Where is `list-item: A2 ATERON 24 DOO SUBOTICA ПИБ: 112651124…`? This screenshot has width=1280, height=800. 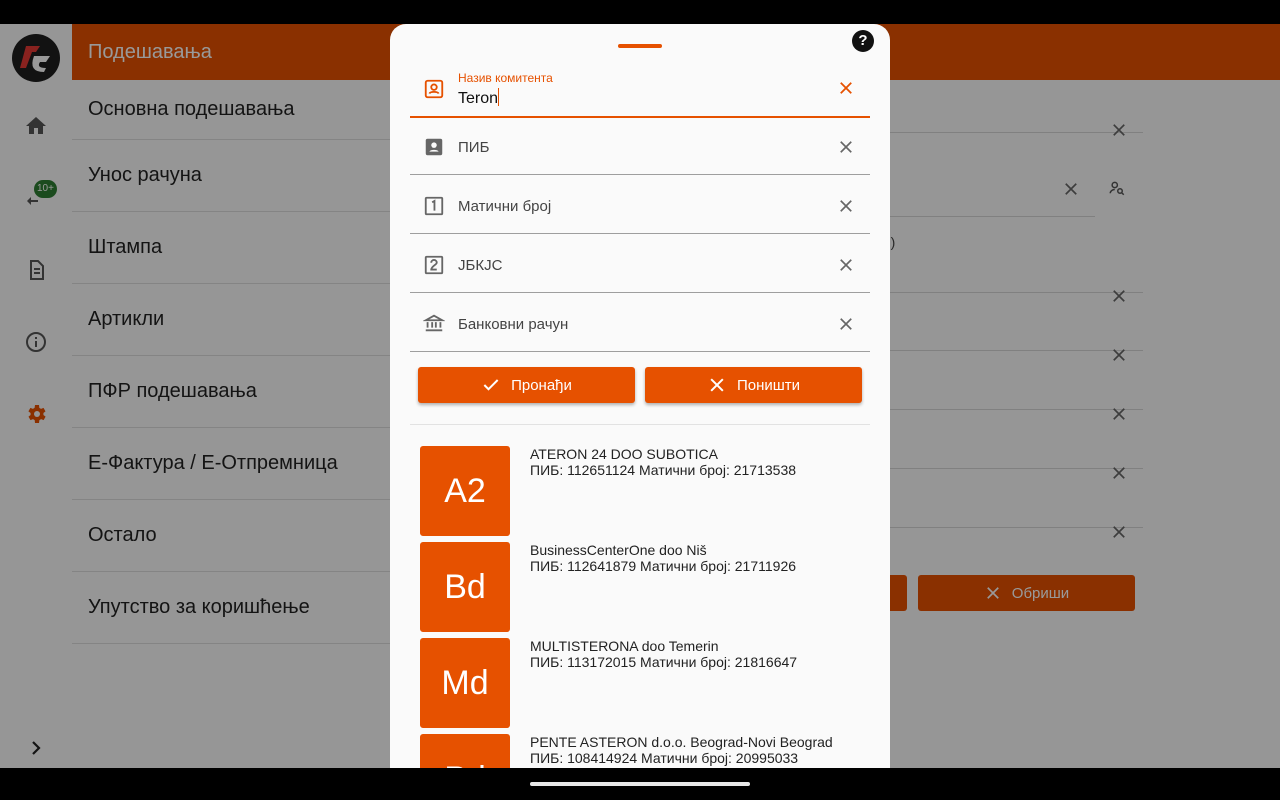
list-item: A2 ATERON 24 DOO SUBOTICA ПИБ: 112651124… is located at coordinates (640, 491).